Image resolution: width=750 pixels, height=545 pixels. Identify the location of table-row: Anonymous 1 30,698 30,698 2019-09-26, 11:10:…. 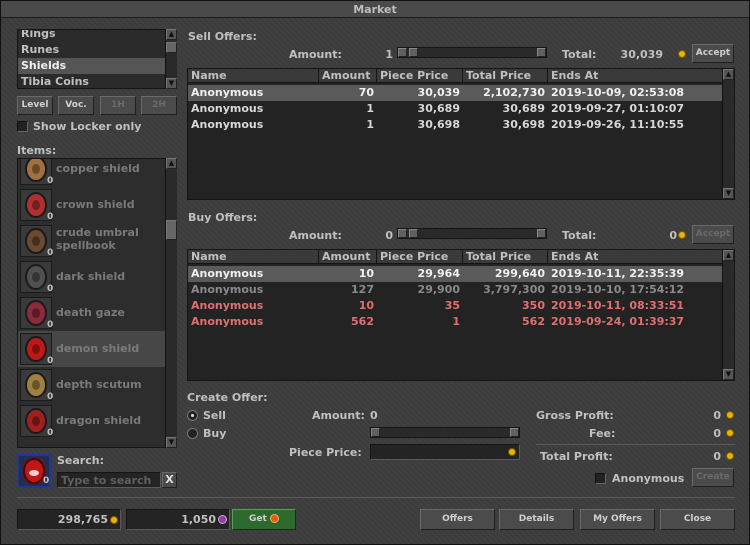
(455, 125).